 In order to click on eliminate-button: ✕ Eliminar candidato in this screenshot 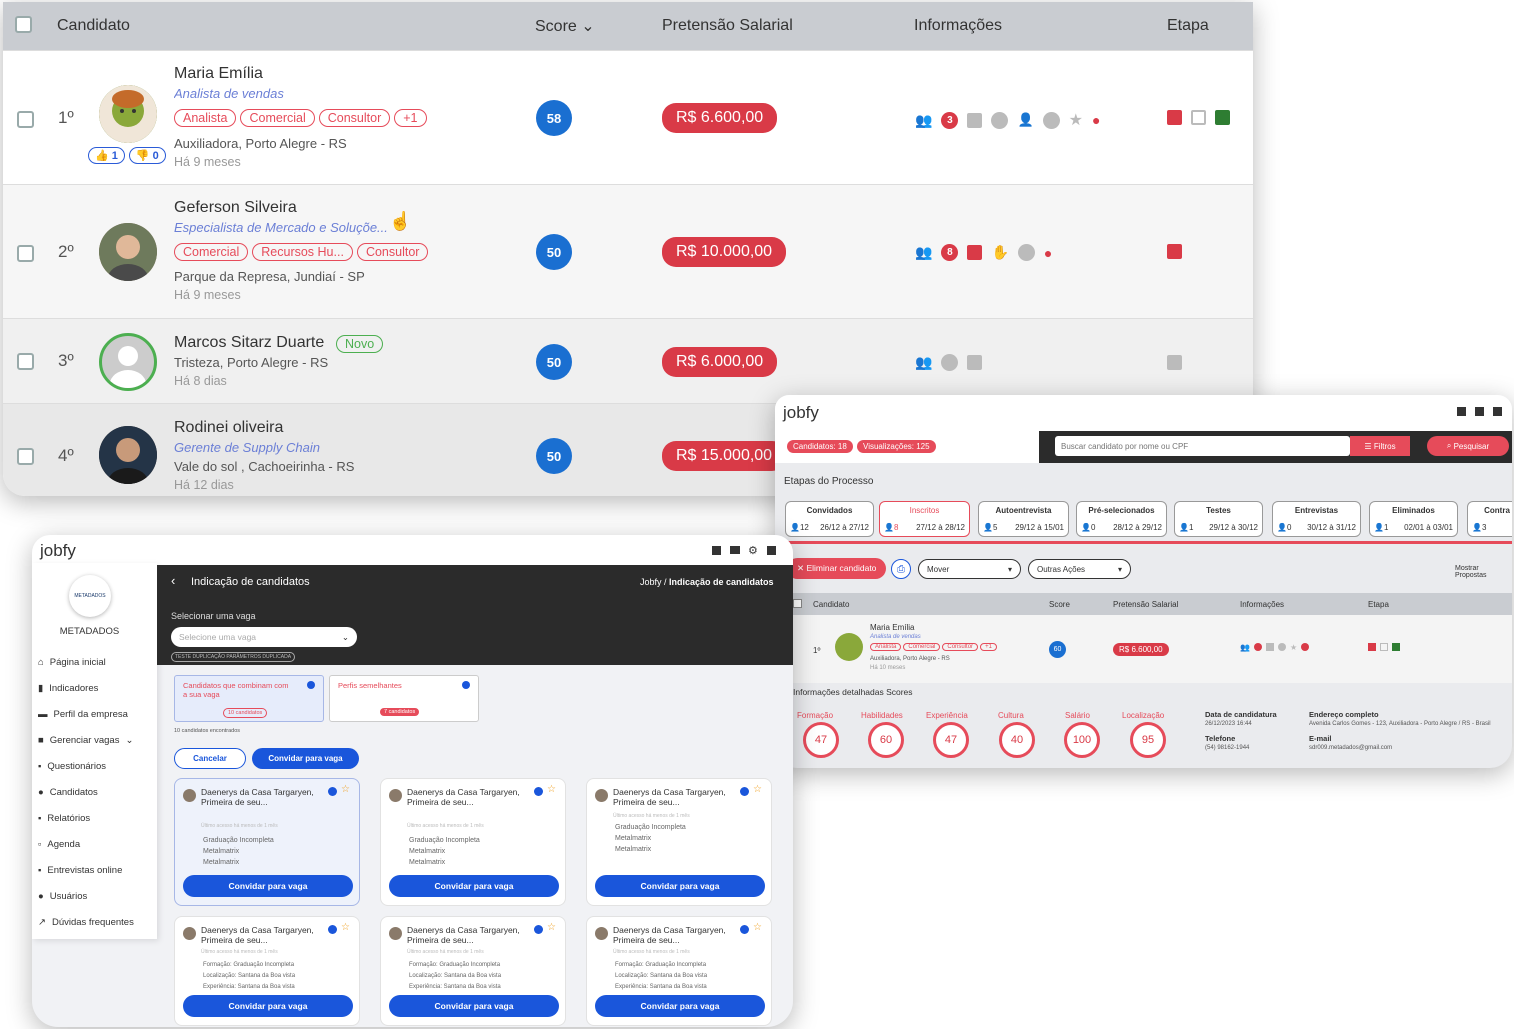, I will do `click(837, 568)`.